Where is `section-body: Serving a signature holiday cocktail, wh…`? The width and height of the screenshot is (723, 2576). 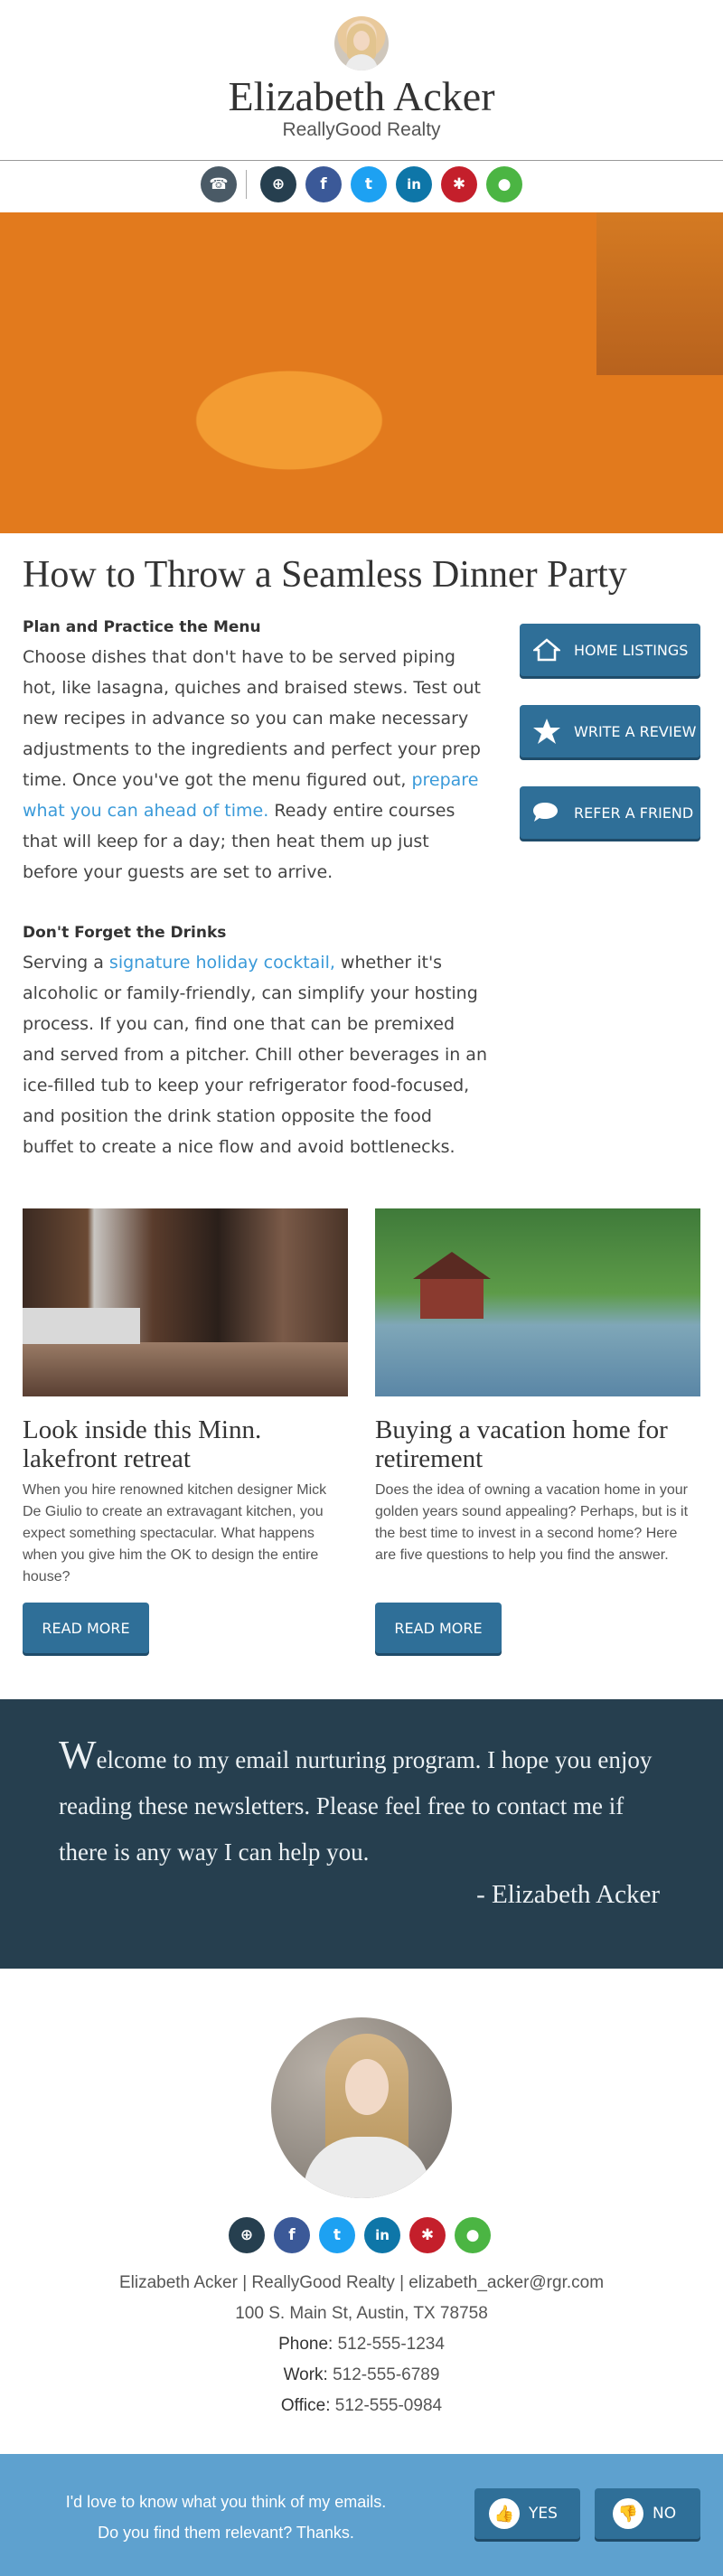
section-body: Serving a signature holiday cocktail, wh… is located at coordinates (255, 1055).